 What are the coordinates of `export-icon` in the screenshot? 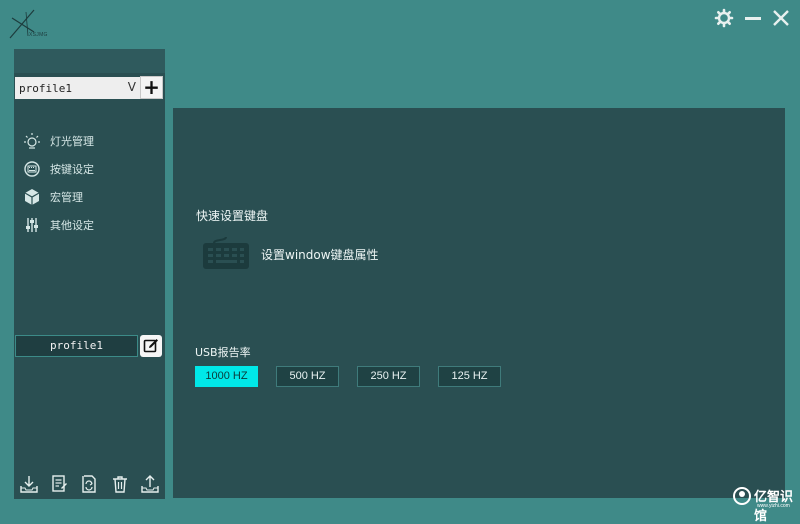 It's located at (150, 484).